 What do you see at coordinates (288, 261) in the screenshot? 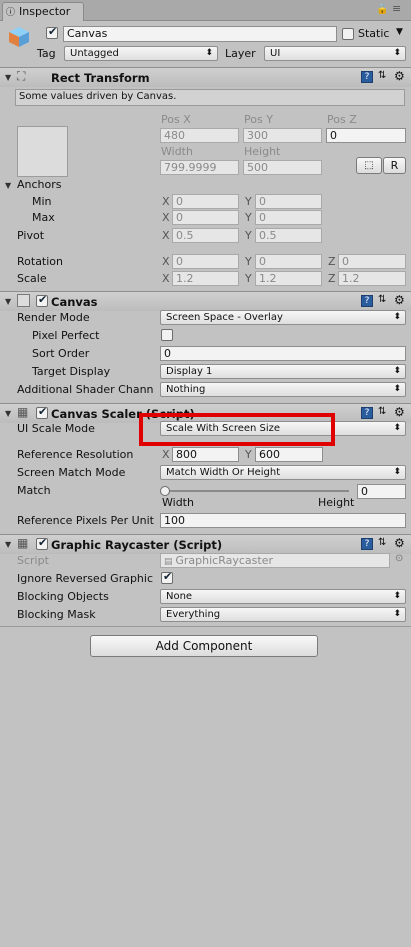
I see `rotation-y-field: 0` at bounding box center [288, 261].